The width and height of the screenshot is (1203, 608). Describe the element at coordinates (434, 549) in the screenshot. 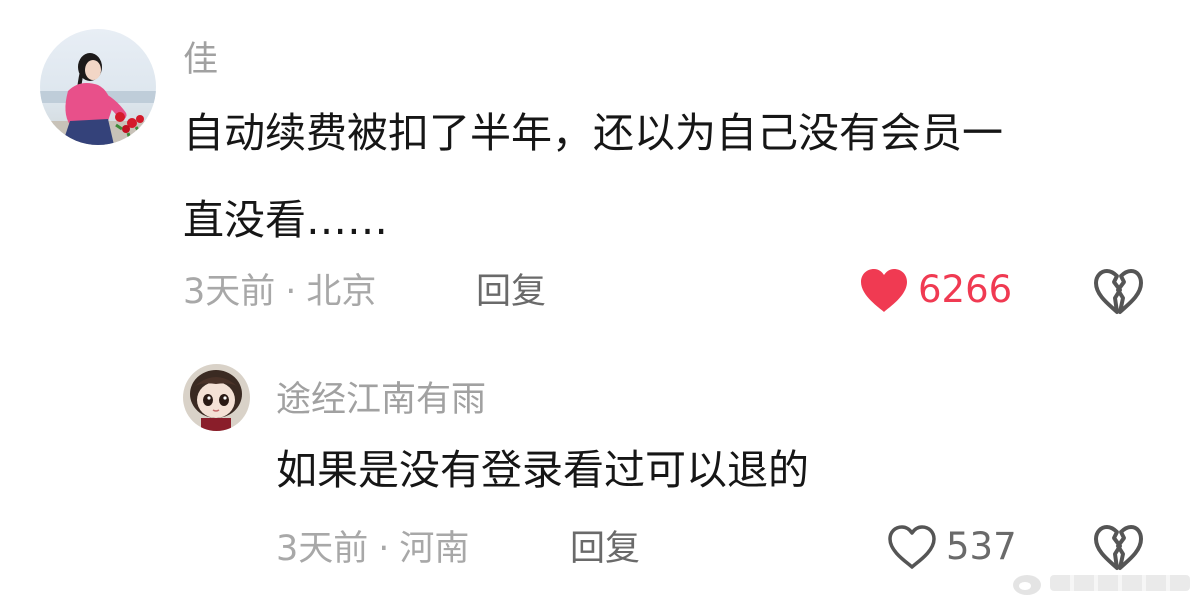

I see `reply-location: 河南` at that location.